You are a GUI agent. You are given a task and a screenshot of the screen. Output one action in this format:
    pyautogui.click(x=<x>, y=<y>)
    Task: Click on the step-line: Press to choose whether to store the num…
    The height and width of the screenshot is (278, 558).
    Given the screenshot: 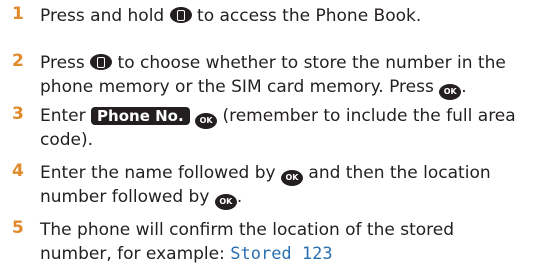 What is the action you would take?
    pyautogui.click(x=297, y=63)
    